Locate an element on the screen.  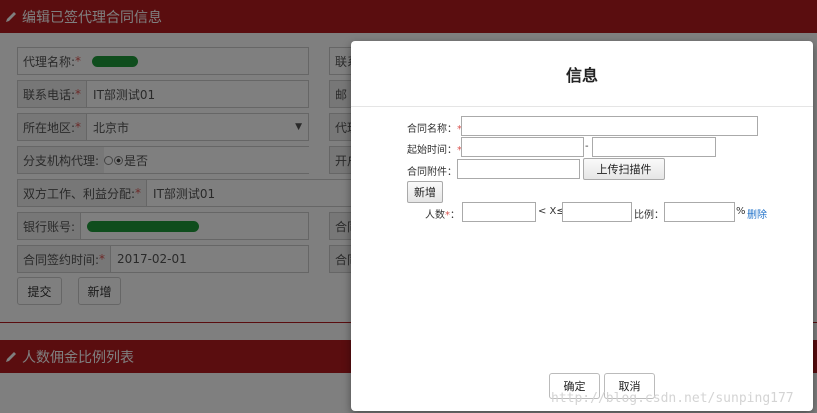
people-max-input is located at coordinates (597, 212).